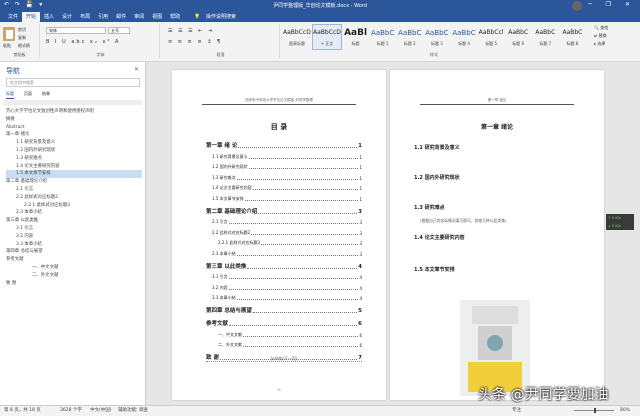 The image size is (640, 416). Describe the element at coordinates (74, 245) in the screenshot. I see `nav-heading-item: 3.3 本章小结` at that location.